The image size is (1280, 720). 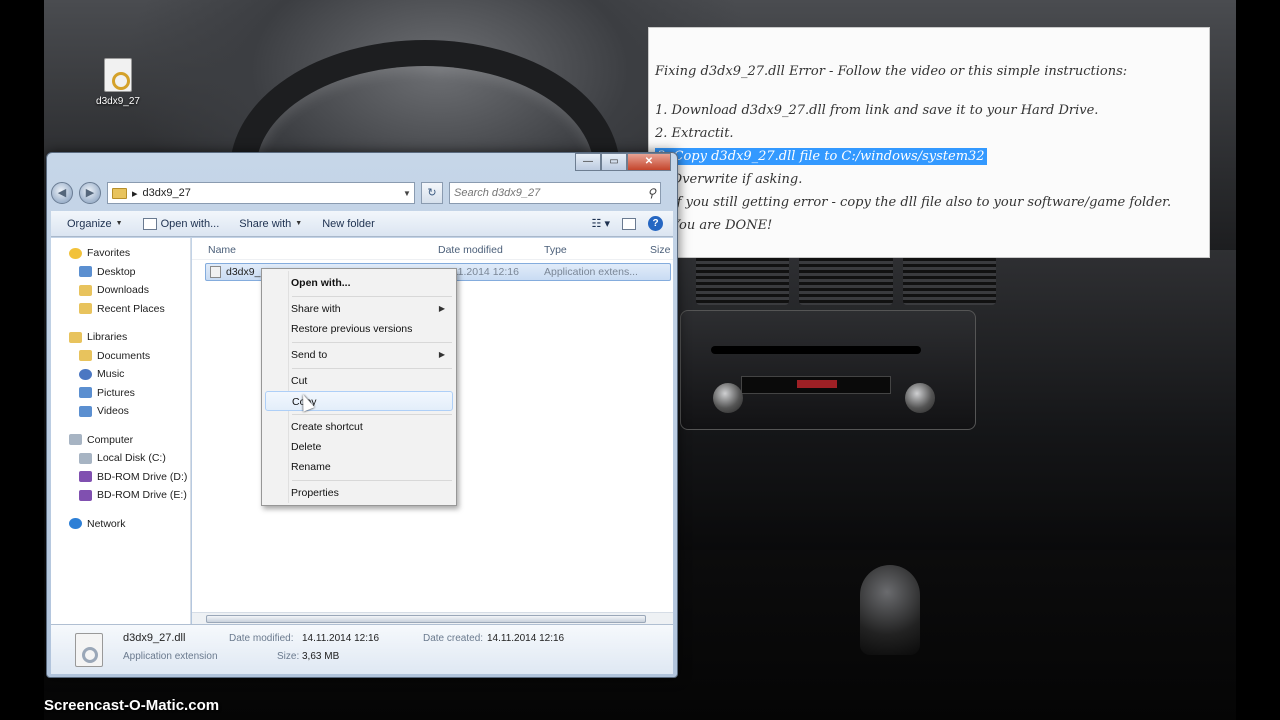 What do you see at coordinates (555, 250) in the screenshot?
I see `column-type-header: Type` at bounding box center [555, 250].